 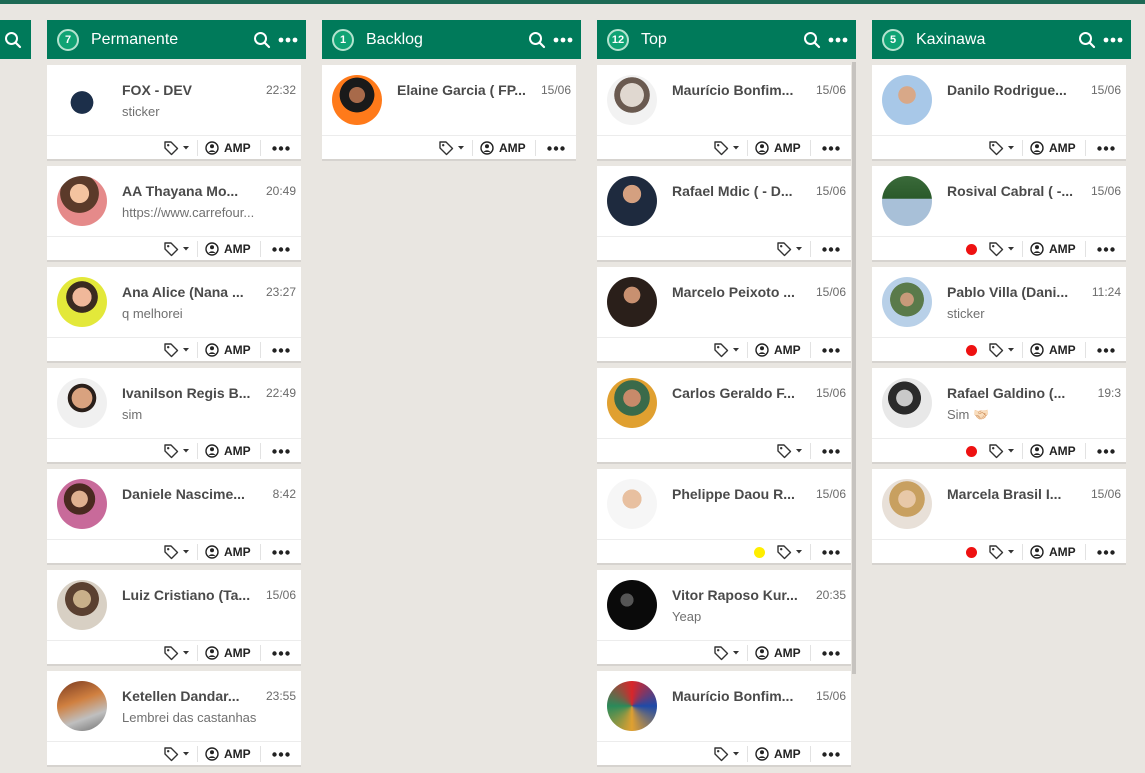 What do you see at coordinates (1106, 292) in the screenshot?
I see `last-message-time: 11:24` at bounding box center [1106, 292].